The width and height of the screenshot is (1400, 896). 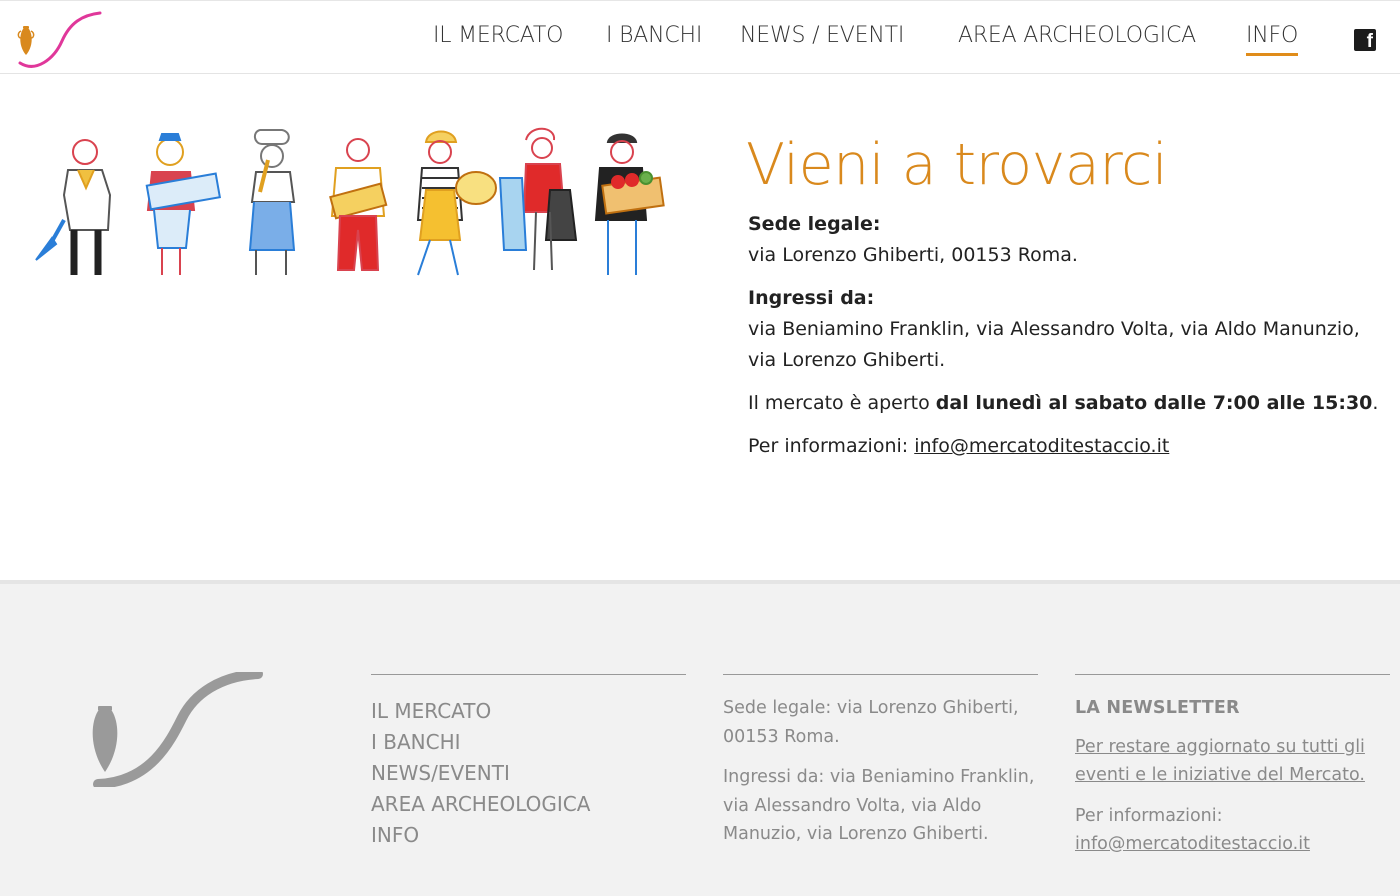 What do you see at coordinates (1149, 815) in the screenshot?
I see `footer-contact-label: Per informazioni:` at bounding box center [1149, 815].